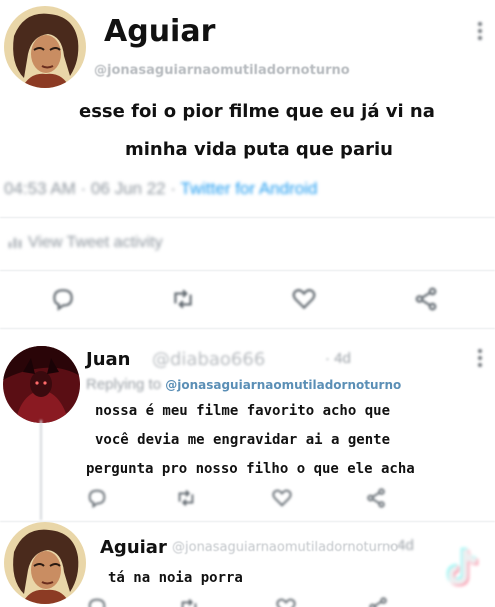  Describe the element at coordinates (41, 384) in the screenshot. I see `reply-author-avatar` at that location.